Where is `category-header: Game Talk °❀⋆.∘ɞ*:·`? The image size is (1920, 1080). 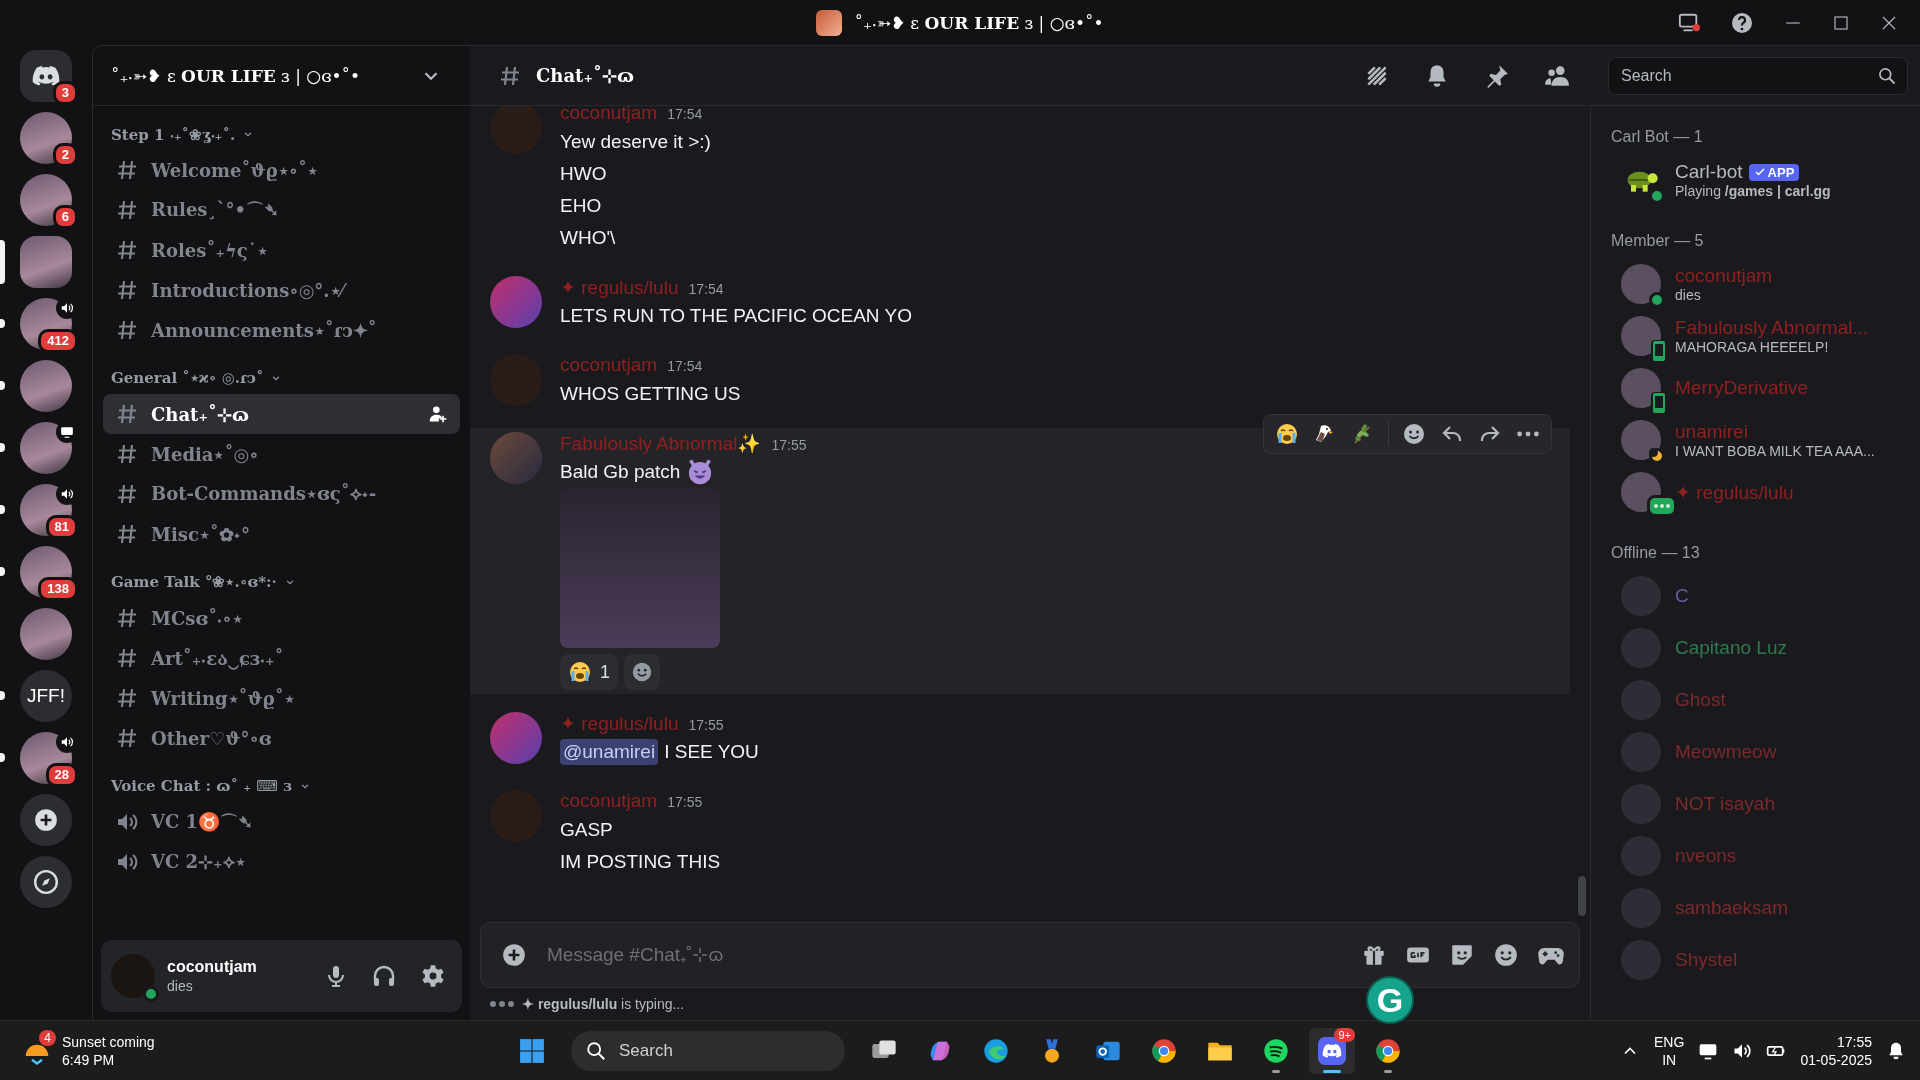
category-header: Game Talk °❀⋆.∘ɞ*:· is located at coordinates (194, 582).